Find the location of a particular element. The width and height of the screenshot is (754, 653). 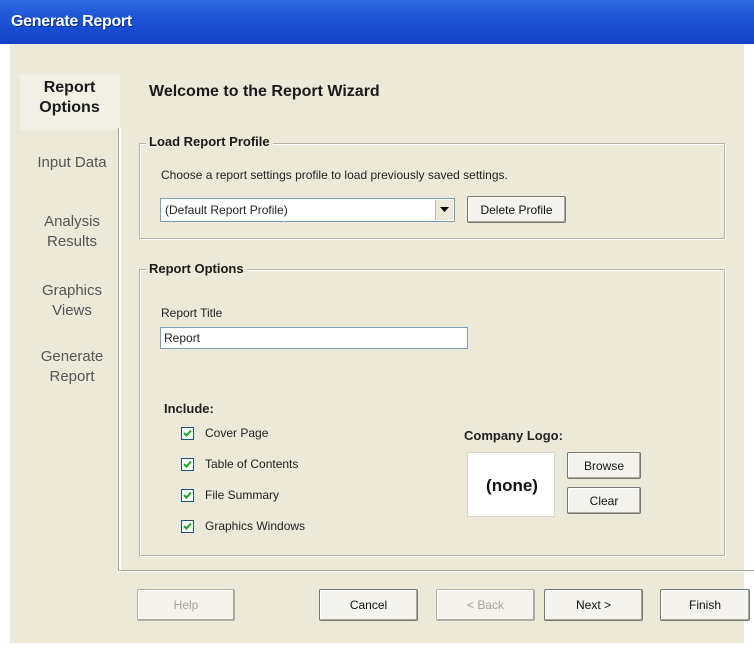

footer-divider is located at coordinates (436, 571).